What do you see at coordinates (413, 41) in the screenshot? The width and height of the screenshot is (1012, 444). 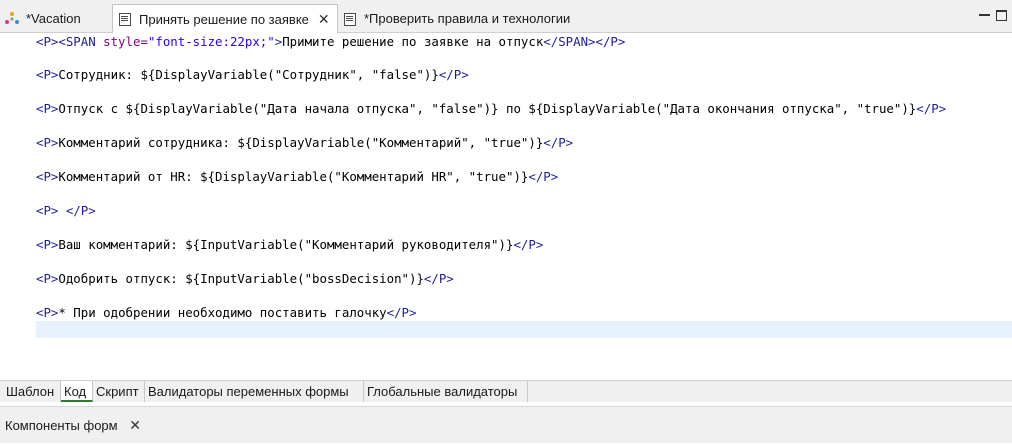 I see `code-token: Примите решение по заявке на отпуск` at bounding box center [413, 41].